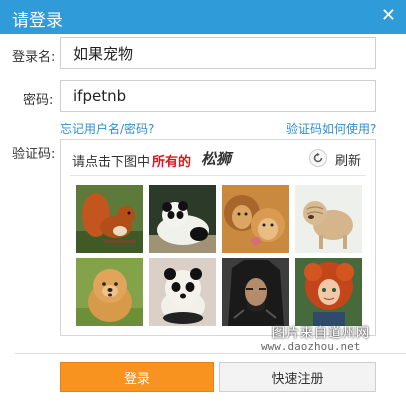  Describe the element at coordinates (318, 158) in the screenshot. I see `refresh-icon` at that location.